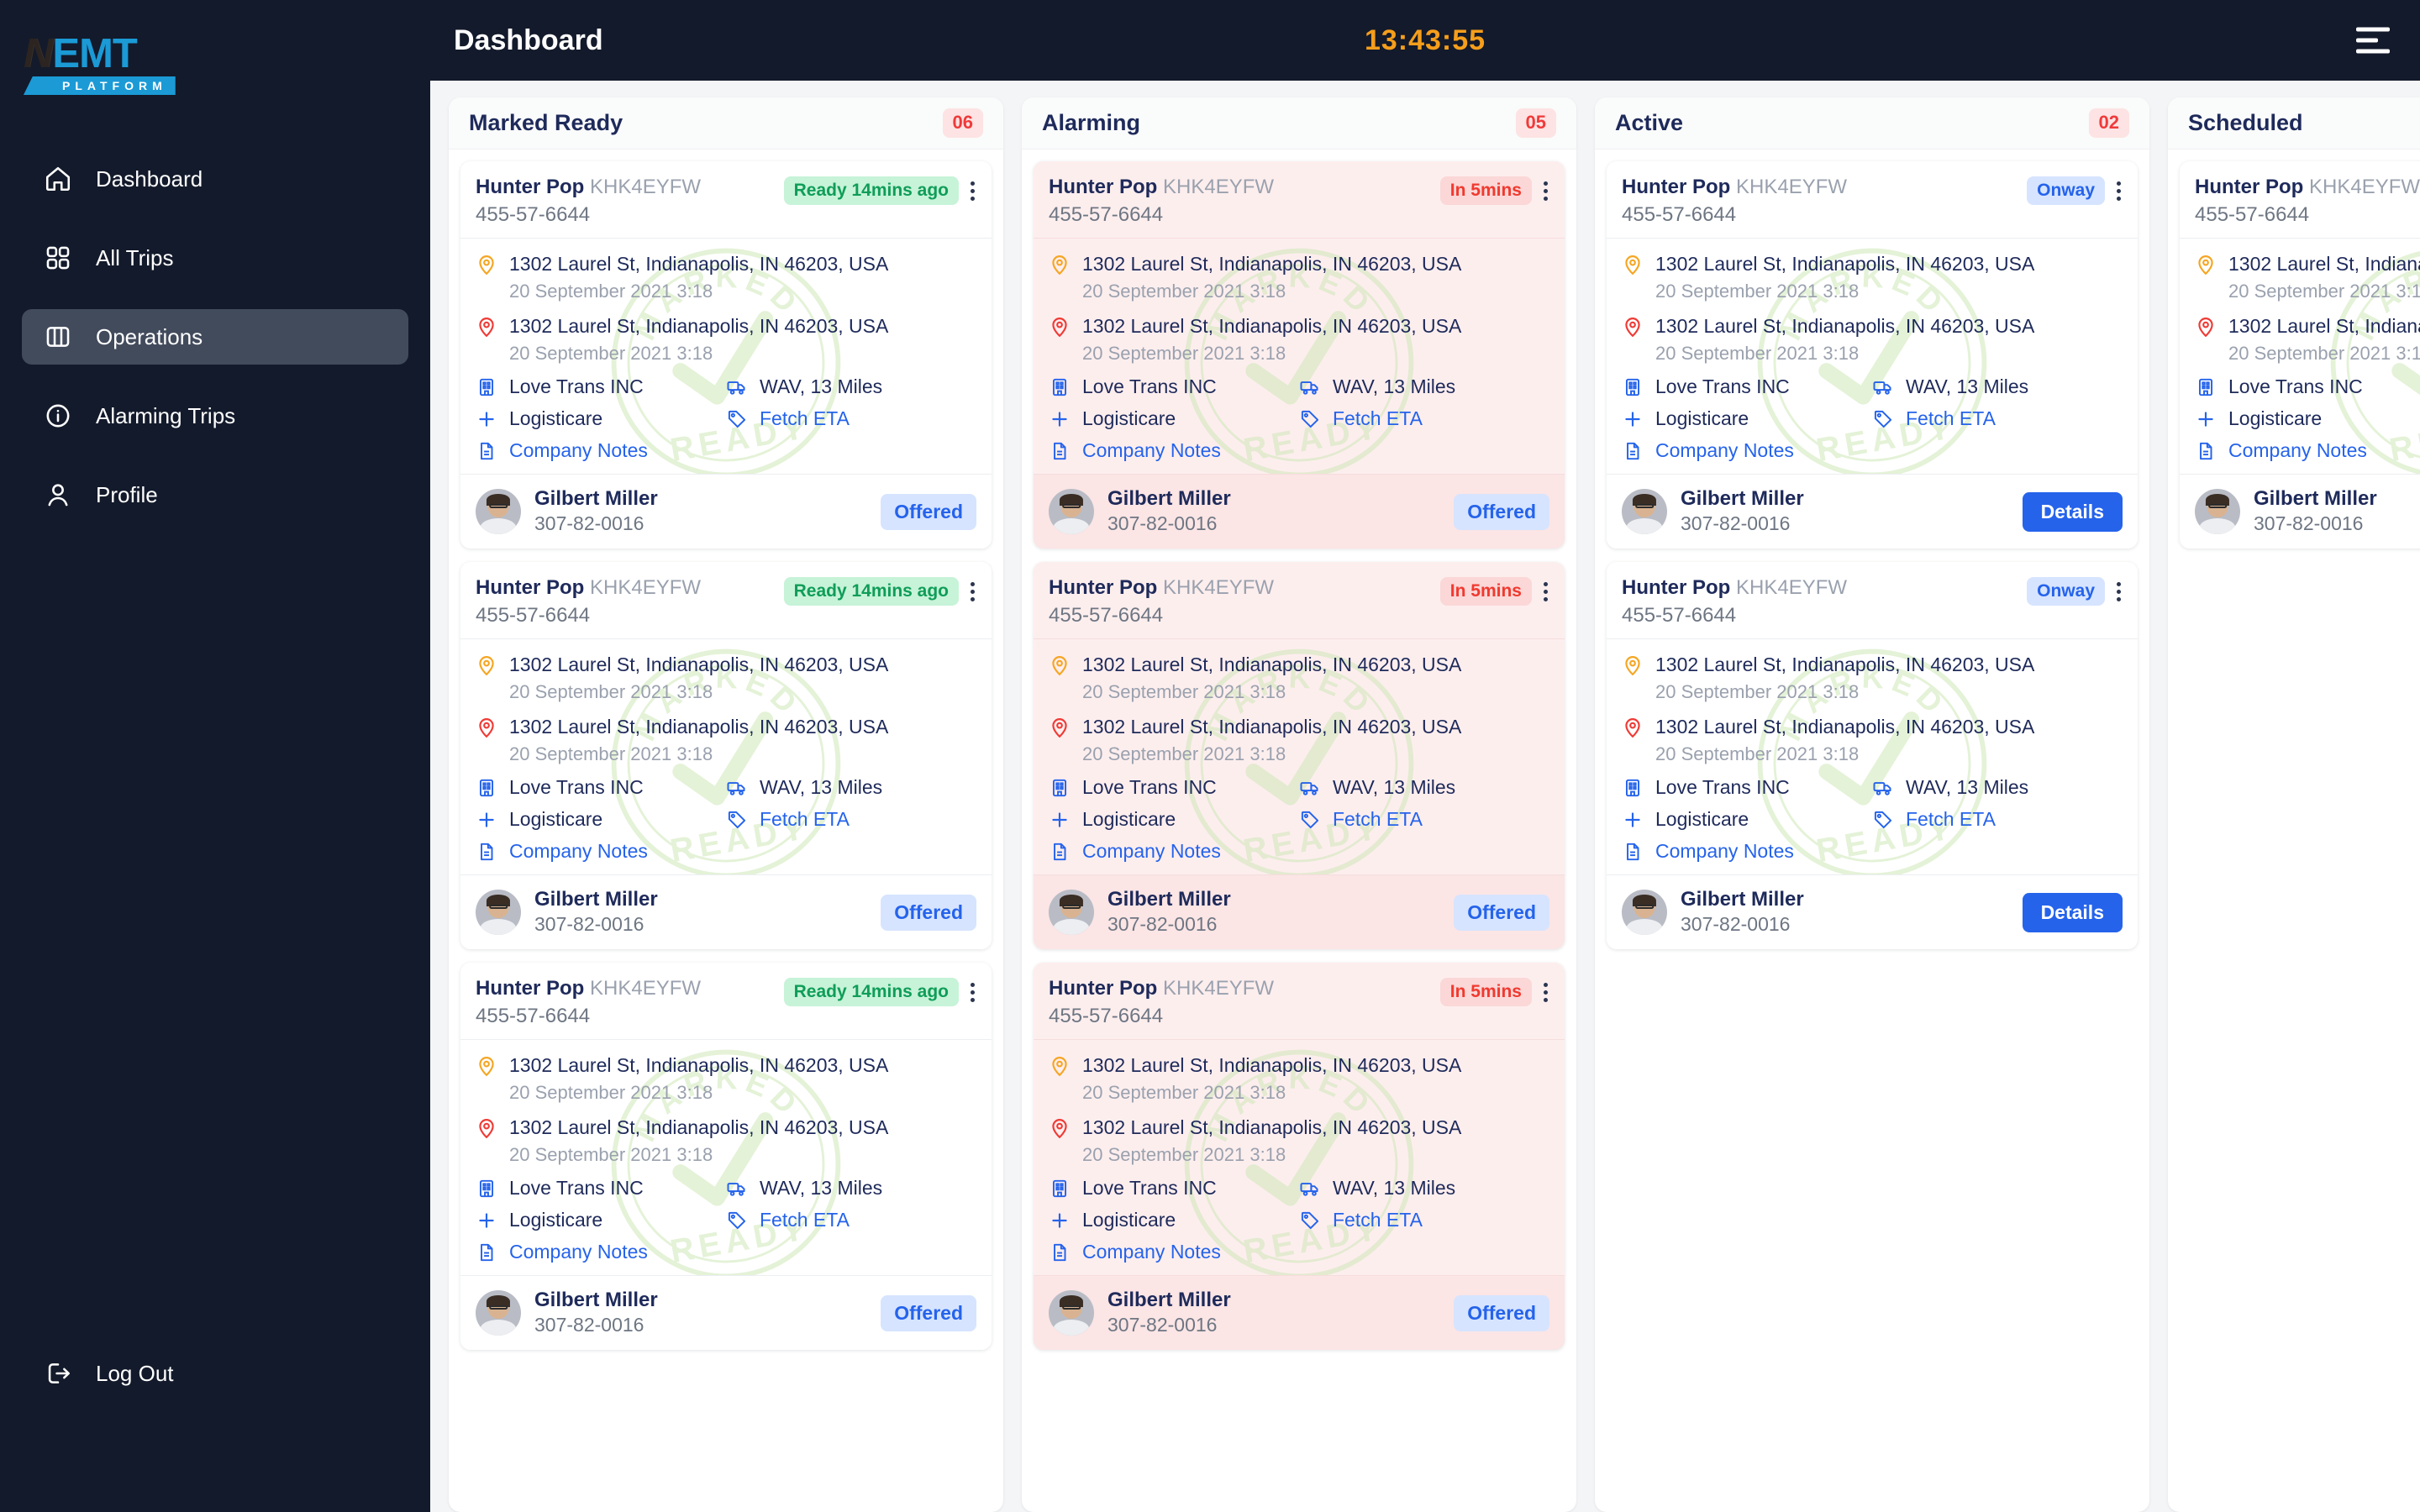 The height and width of the screenshot is (1512, 2420). I want to click on sidebar-item-profile: Profile, so click(215, 494).